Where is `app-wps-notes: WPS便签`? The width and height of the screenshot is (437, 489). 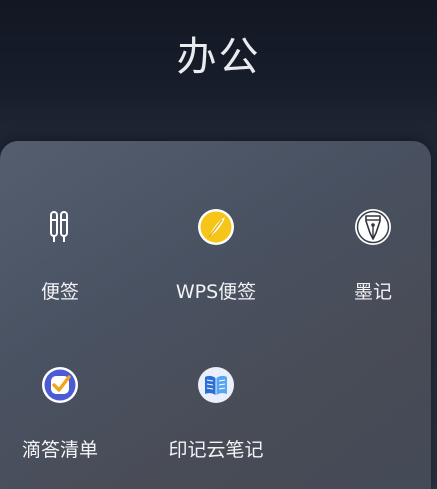 app-wps-notes: WPS便签 is located at coordinates (216, 255).